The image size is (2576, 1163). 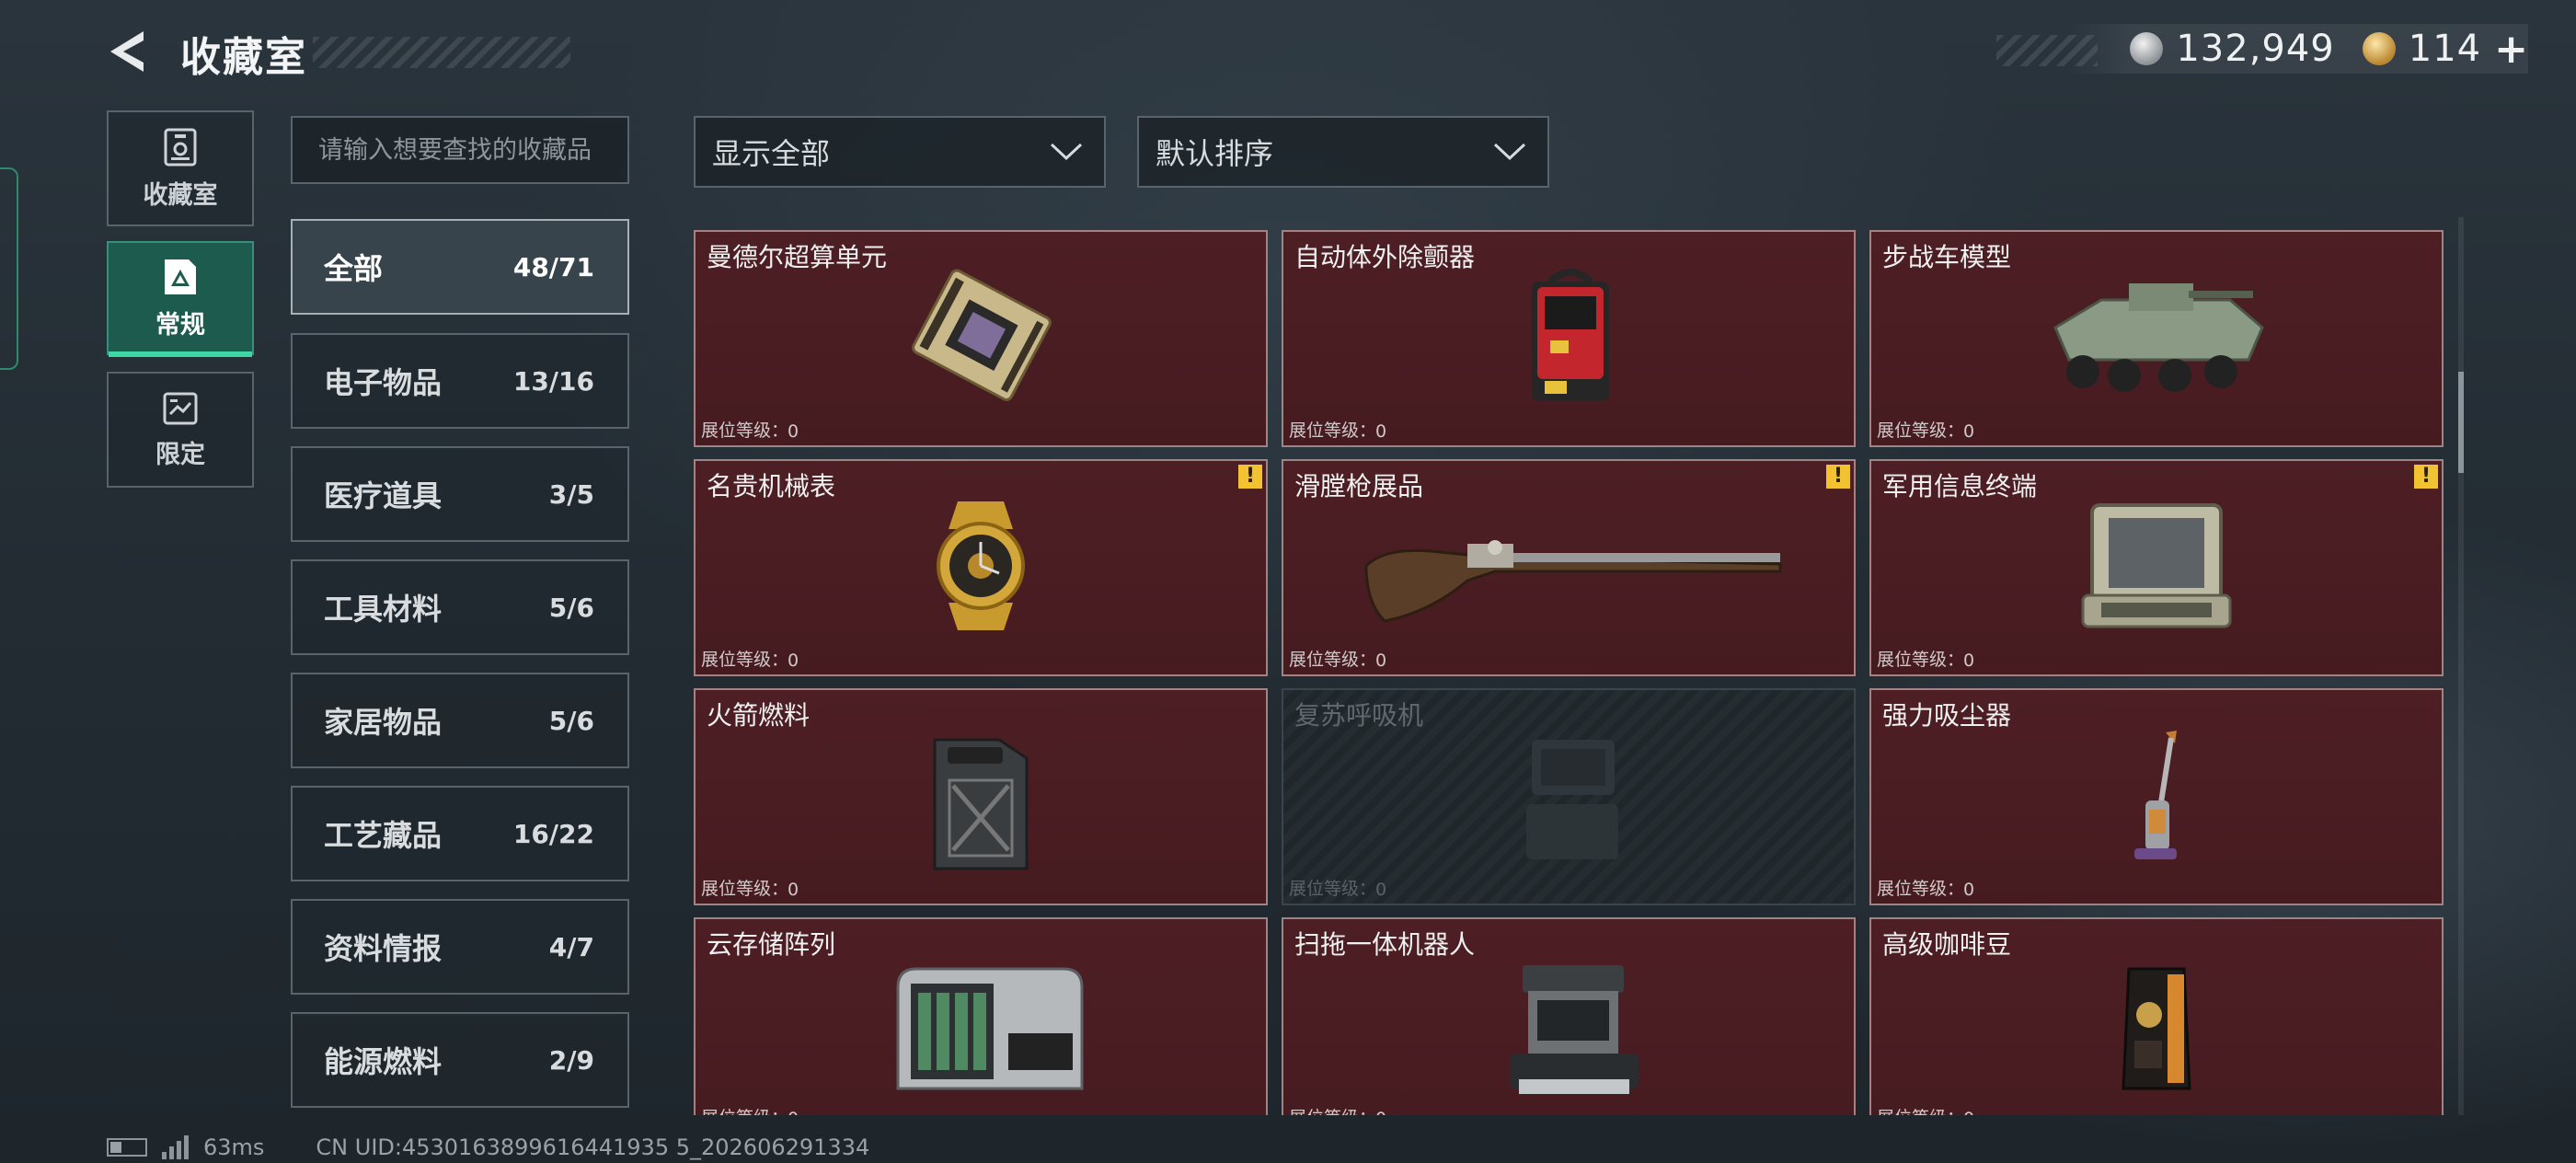 What do you see at coordinates (460, 833) in the screenshot?
I see `category-crafts: 工艺藏品 16/22` at bounding box center [460, 833].